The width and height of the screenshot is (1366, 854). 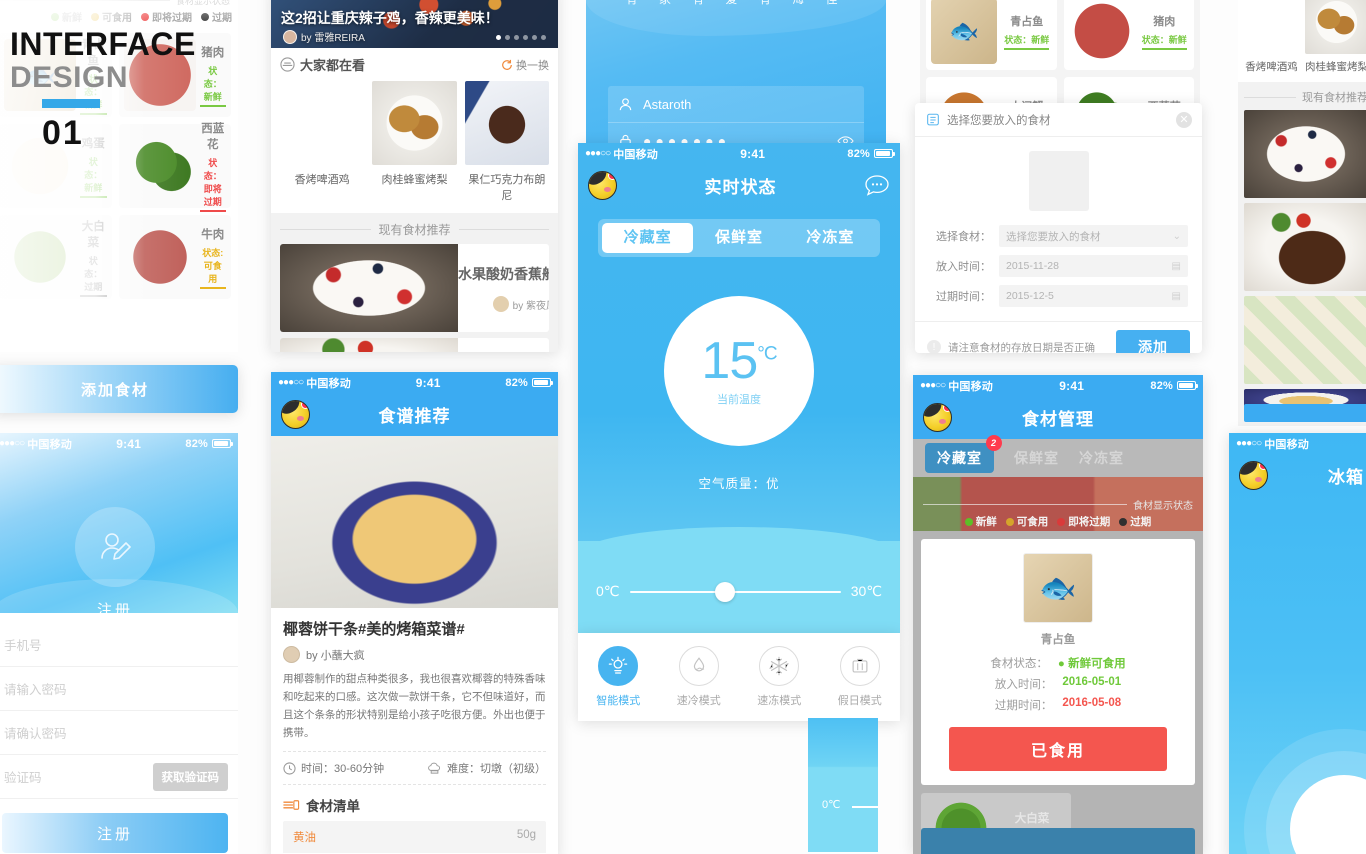 I want to click on expiry-date-input: 2015-12-5 ▤, so click(x=1093, y=296).